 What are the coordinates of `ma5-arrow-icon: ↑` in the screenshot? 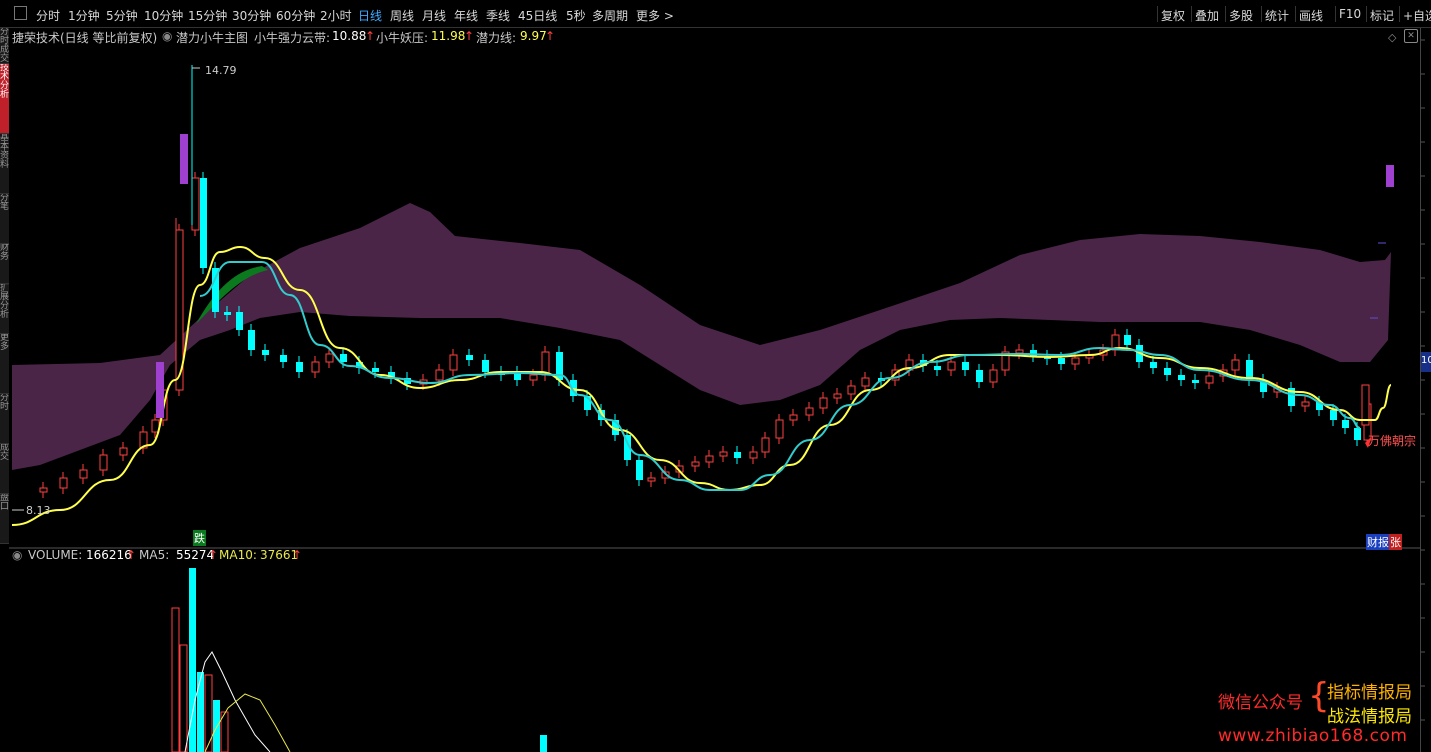 It's located at (213, 555).